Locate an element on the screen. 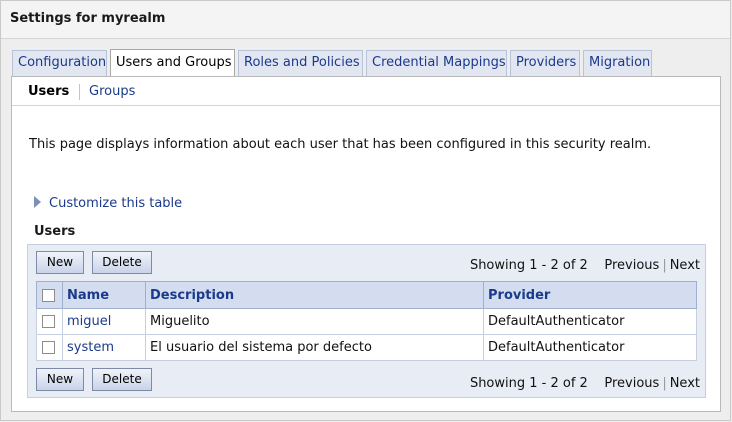 This screenshot has width=732, height=422. tab-credential-mappings: Credential Mappings is located at coordinates (436, 63).